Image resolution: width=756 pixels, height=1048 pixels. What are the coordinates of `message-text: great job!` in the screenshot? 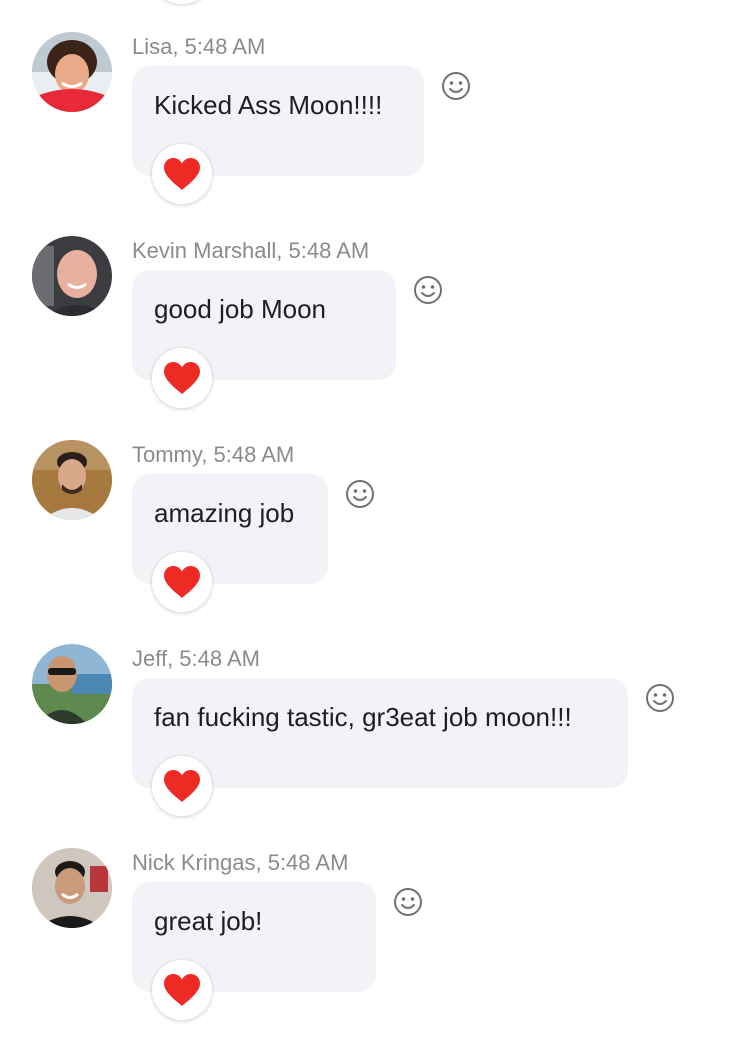 It's located at (208, 921).